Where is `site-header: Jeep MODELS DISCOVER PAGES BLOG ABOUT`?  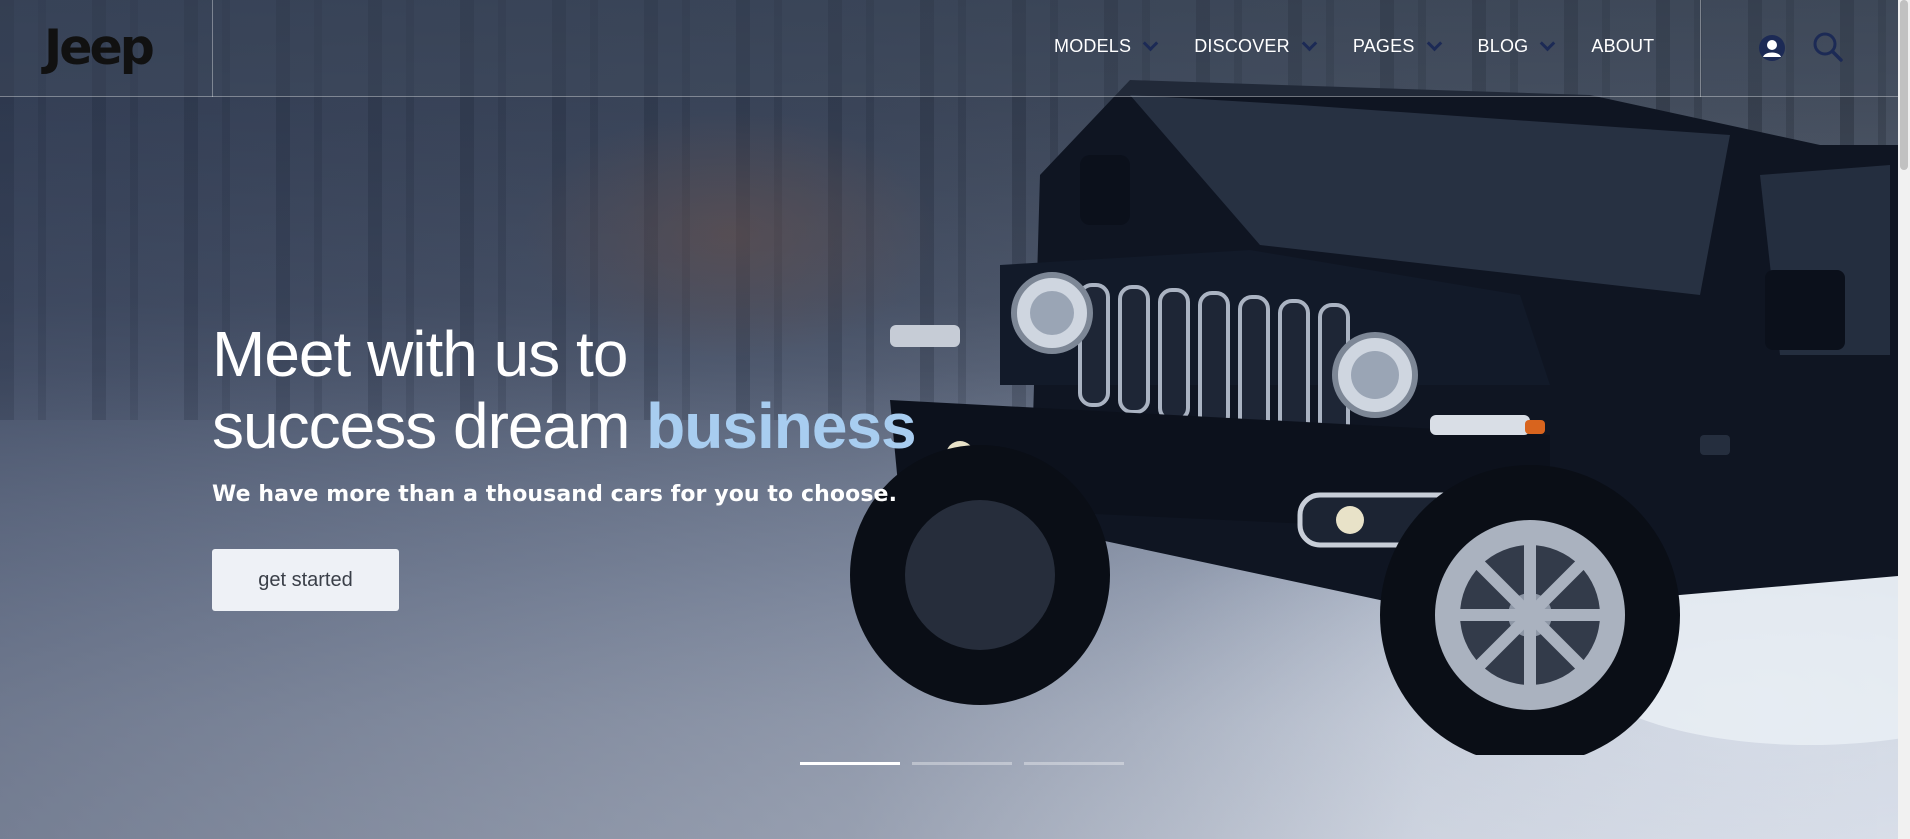 site-header: Jeep MODELS DISCOVER PAGES BLOG ABOUT is located at coordinates (949, 48).